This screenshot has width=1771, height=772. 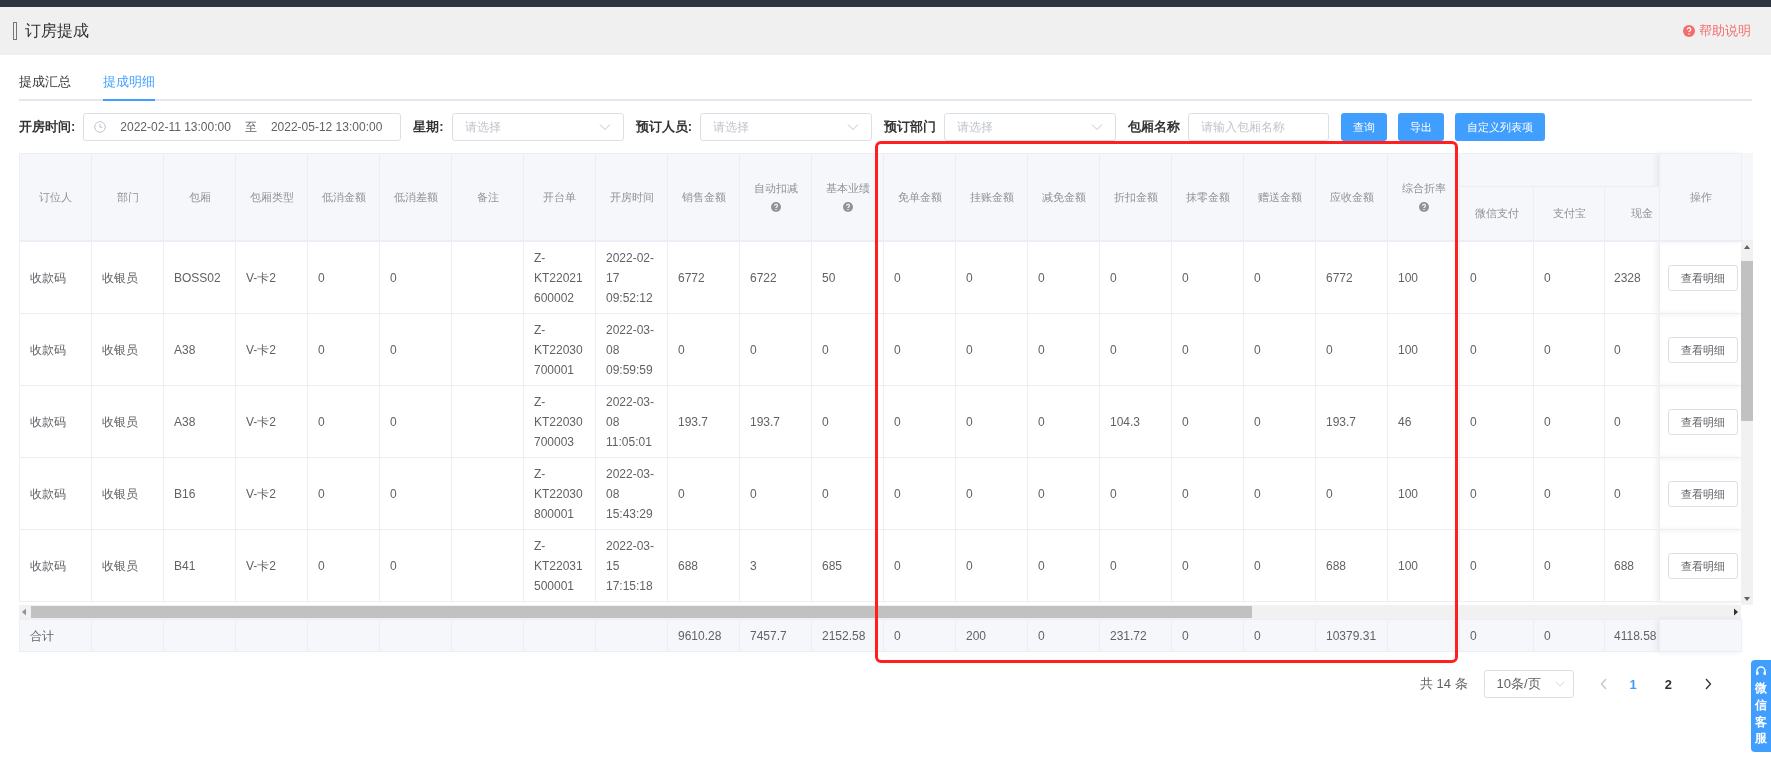 What do you see at coordinates (199, 197) in the screenshot?
I see `column-header: 包厢` at bounding box center [199, 197].